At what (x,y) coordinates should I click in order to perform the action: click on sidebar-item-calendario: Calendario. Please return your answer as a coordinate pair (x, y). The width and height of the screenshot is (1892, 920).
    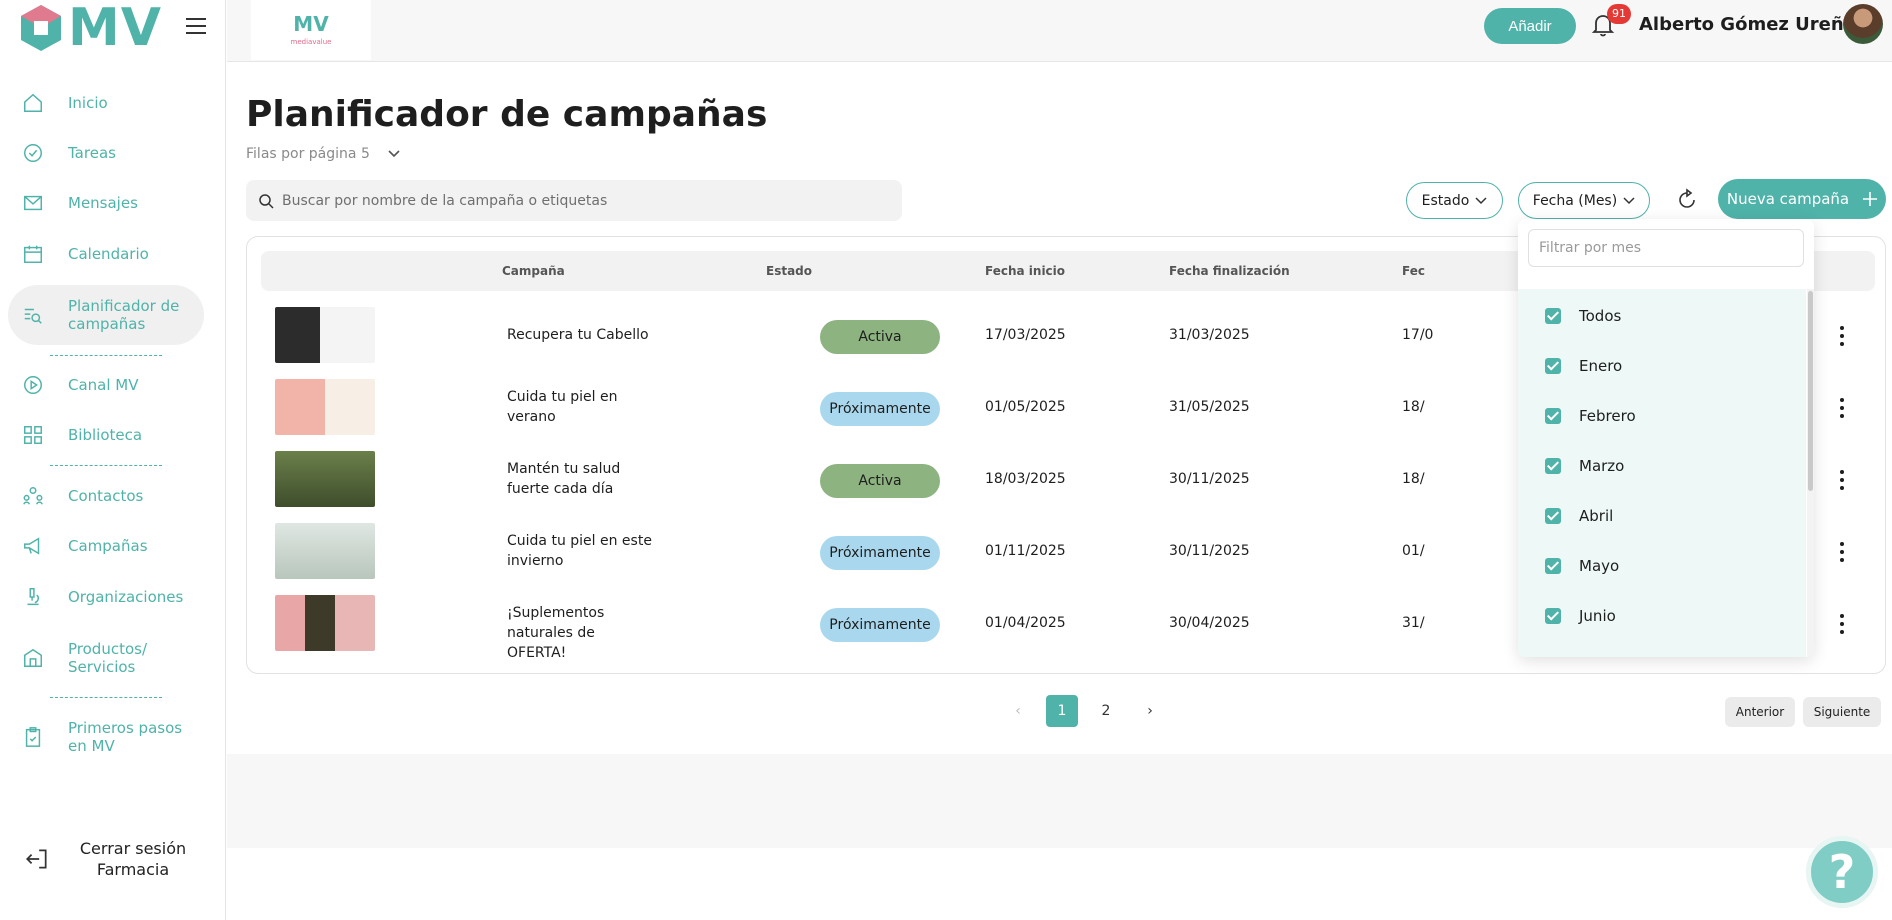
    Looking at the image, I should click on (106, 254).